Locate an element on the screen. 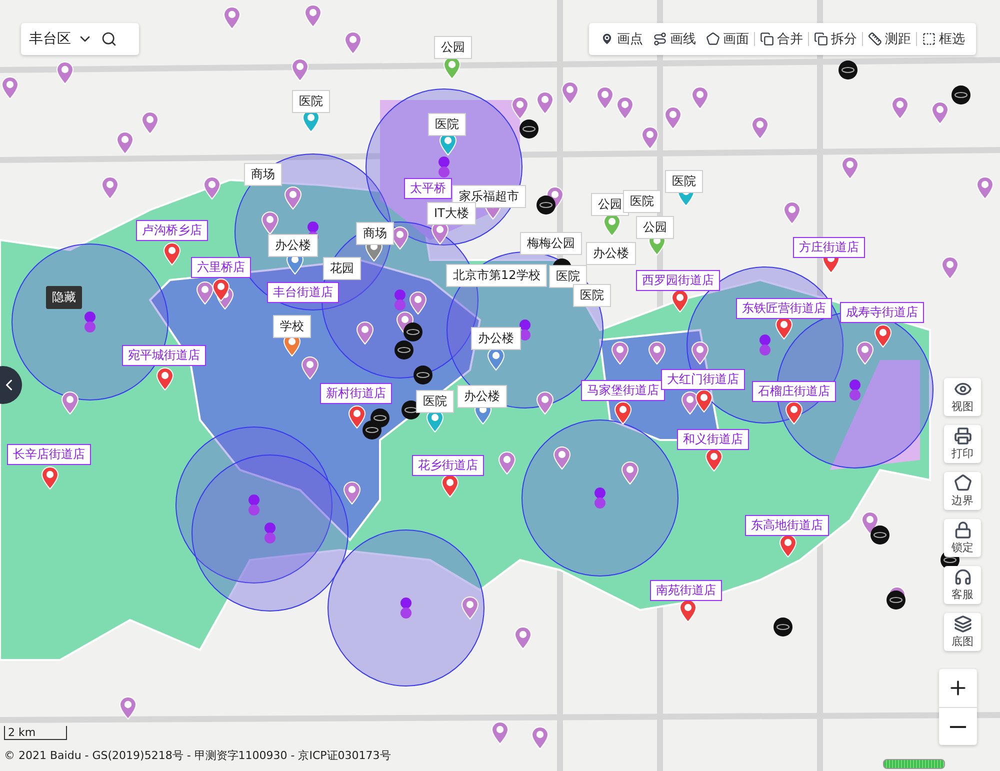  tool-button: 画线 is located at coordinates (674, 39).